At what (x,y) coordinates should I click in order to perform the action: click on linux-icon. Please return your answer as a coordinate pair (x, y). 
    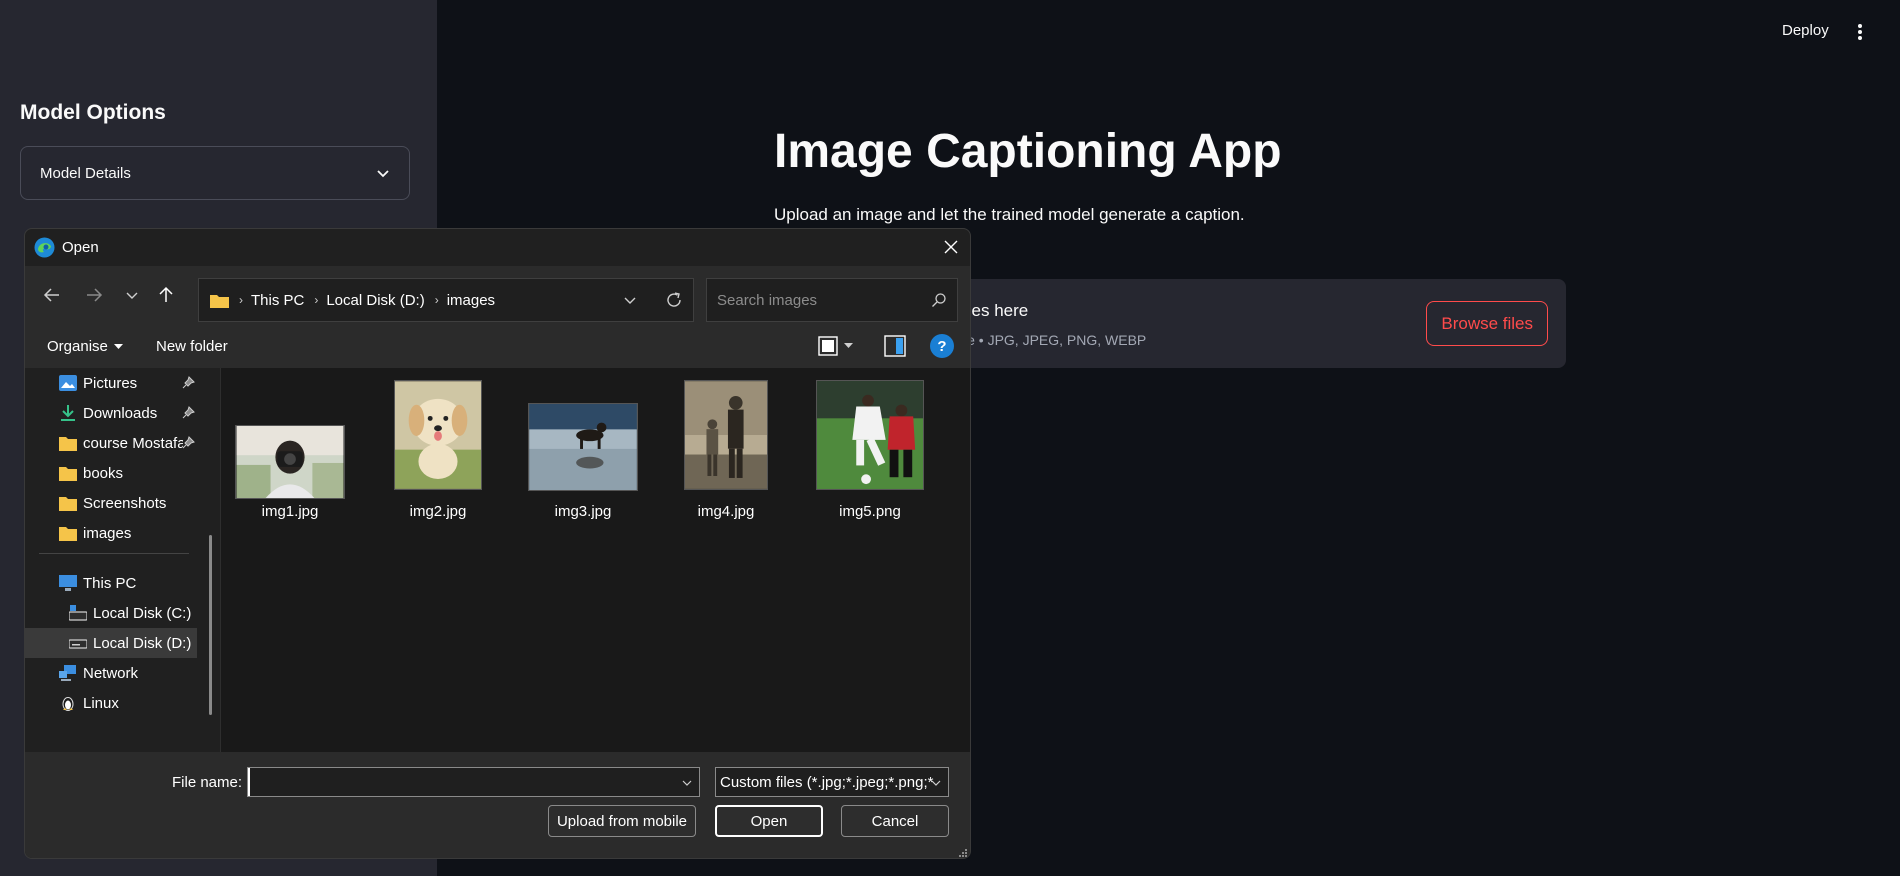
    Looking at the image, I should click on (68, 704).